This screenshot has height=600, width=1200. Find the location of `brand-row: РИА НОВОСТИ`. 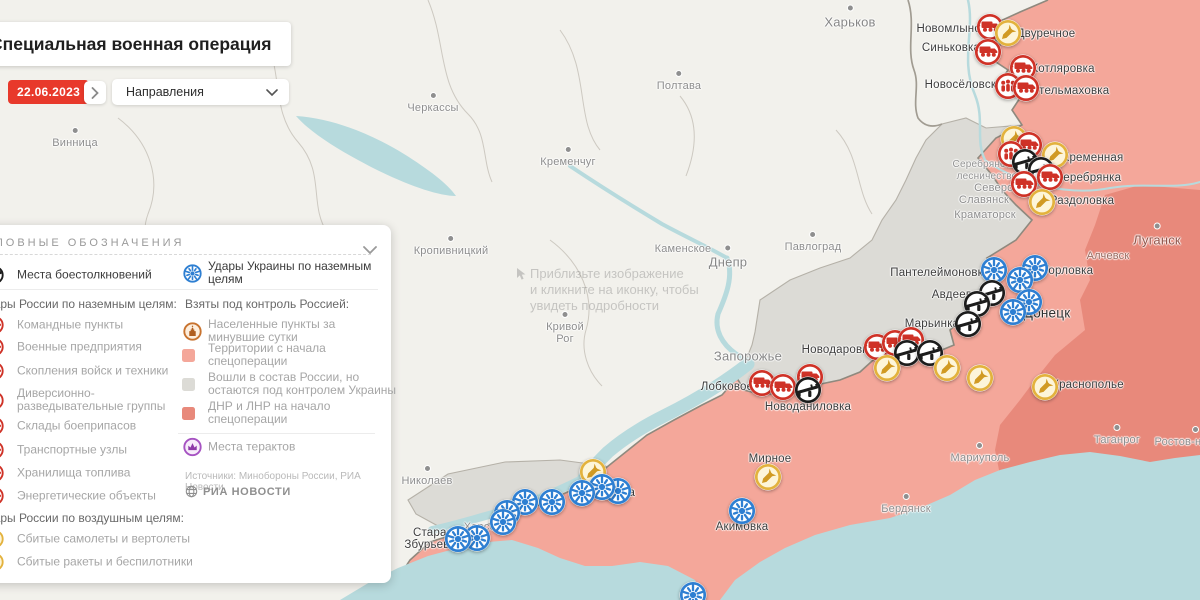

brand-row: РИА НОВОСТИ is located at coordinates (238, 491).